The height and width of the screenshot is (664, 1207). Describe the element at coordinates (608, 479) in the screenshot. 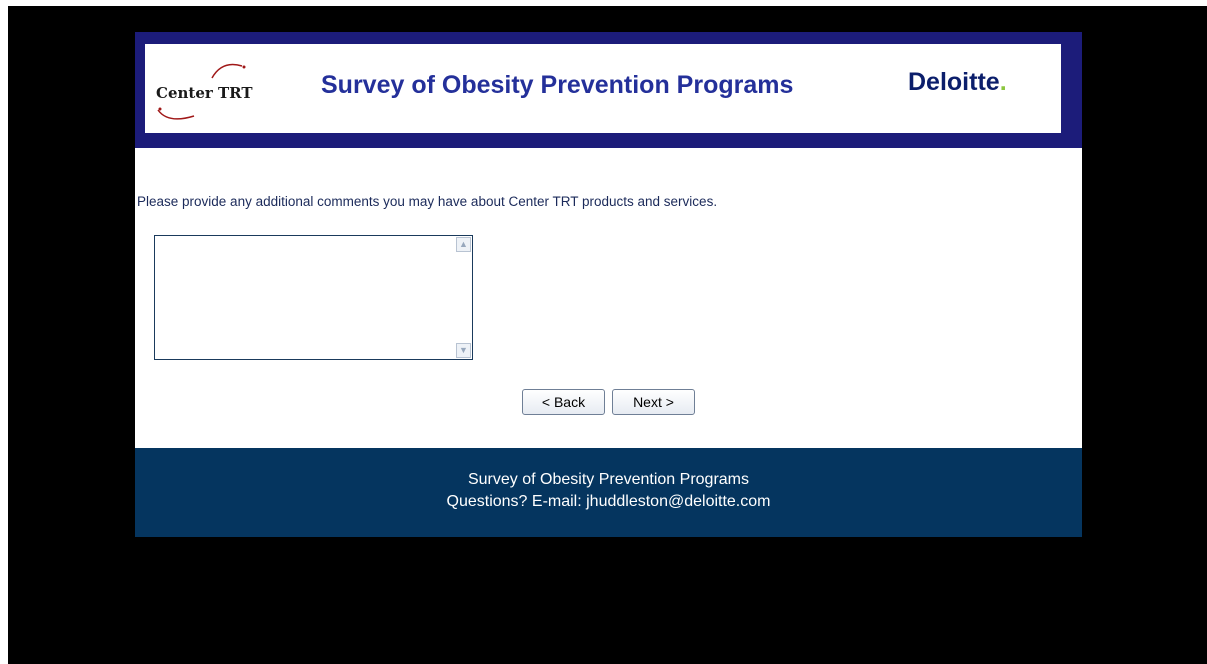

I see `footer-title: Survey of Obesity Prevention Programs` at that location.